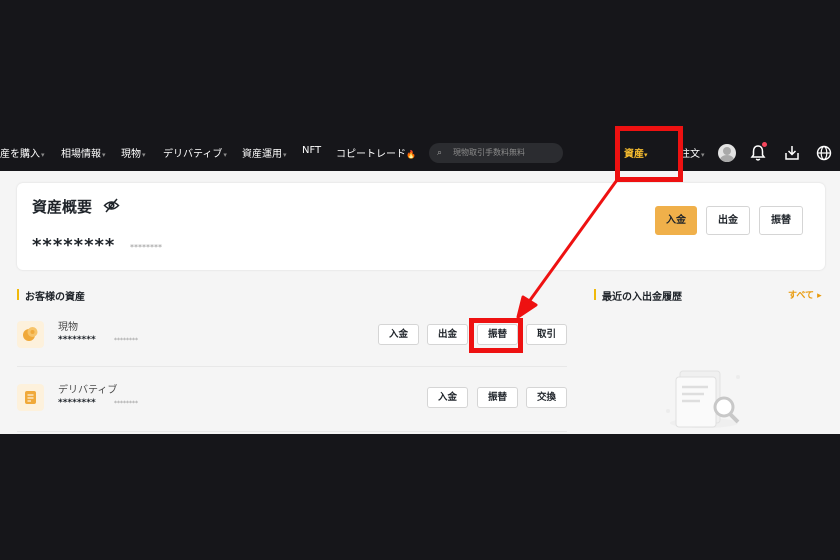 Image resolution: width=840 pixels, height=560 pixels. I want to click on nav-item-orders: 注文▾, so click(692, 152).